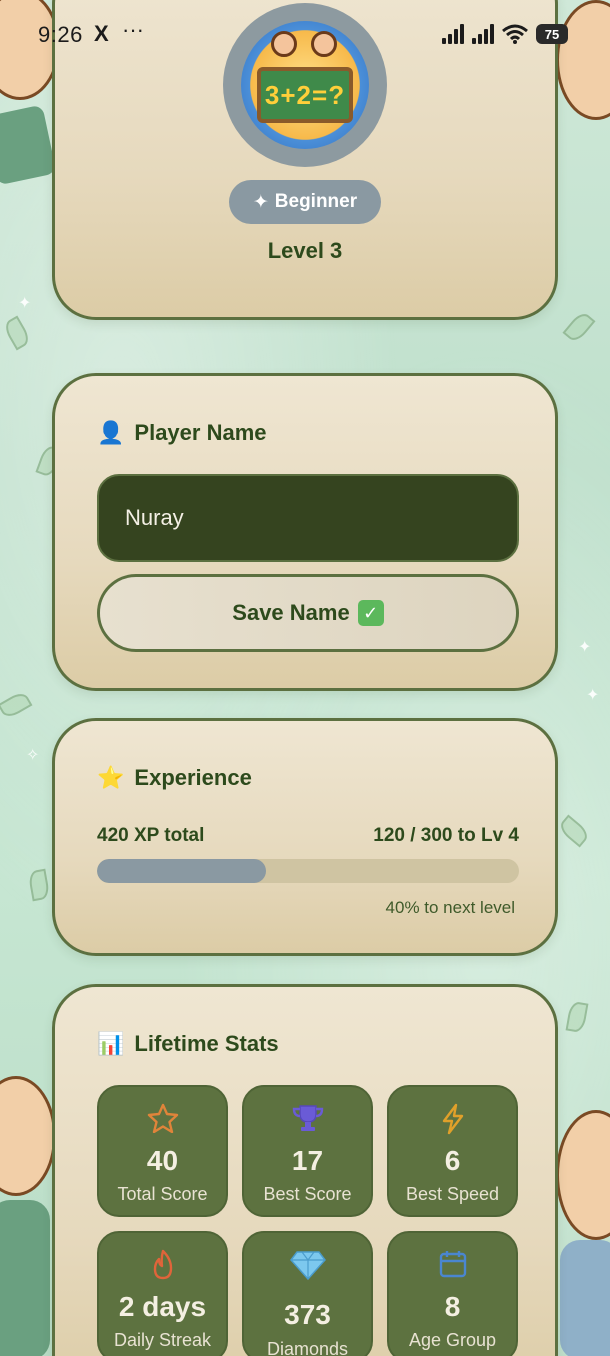 The width and height of the screenshot is (610, 1356). I want to click on save-name-button: Save Name ✓, so click(308, 613).